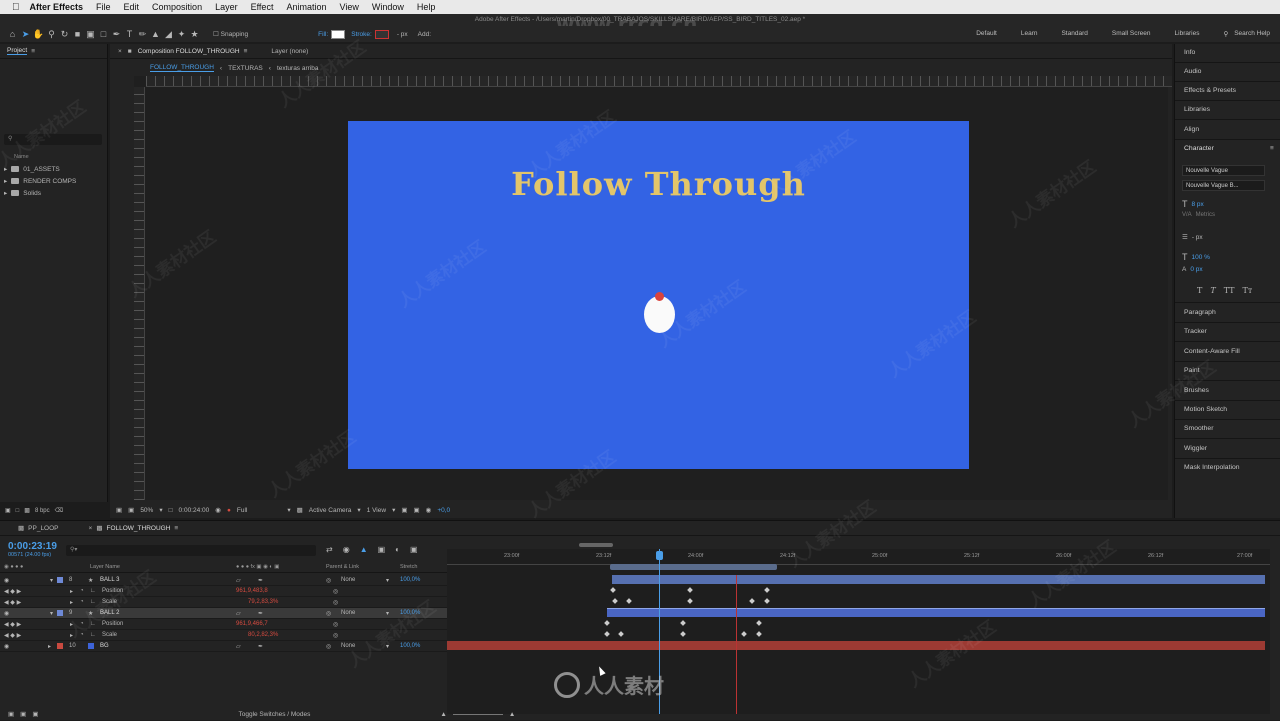  I want to click on tab-pp-loop: PP_LOOP, so click(43, 528).